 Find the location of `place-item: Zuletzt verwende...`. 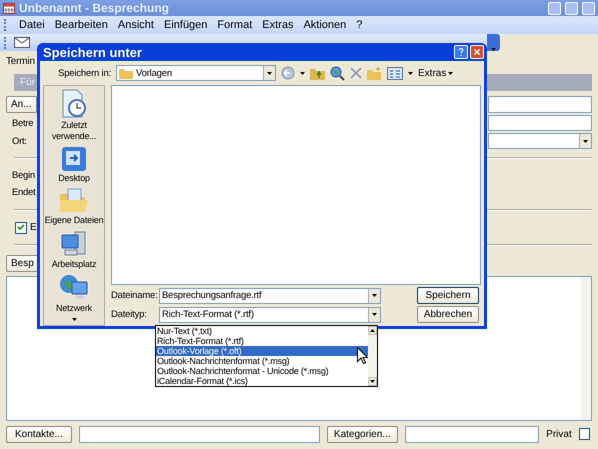

place-item: Zuletzt verwende... is located at coordinates (74, 115).